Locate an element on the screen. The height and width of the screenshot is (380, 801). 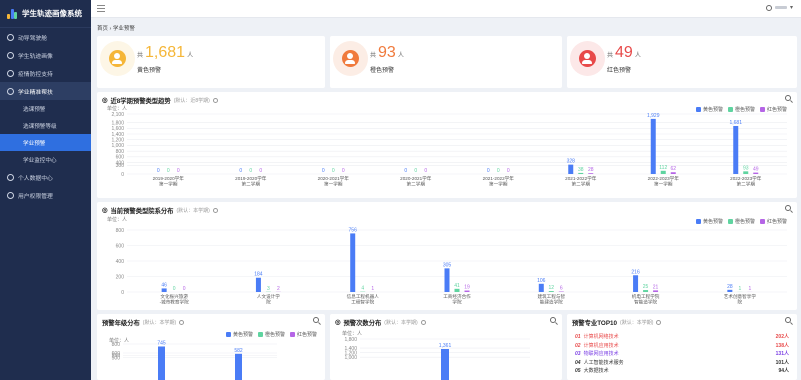
sidebar-item-5: 选课预警等级 is located at coordinates (45, 125).